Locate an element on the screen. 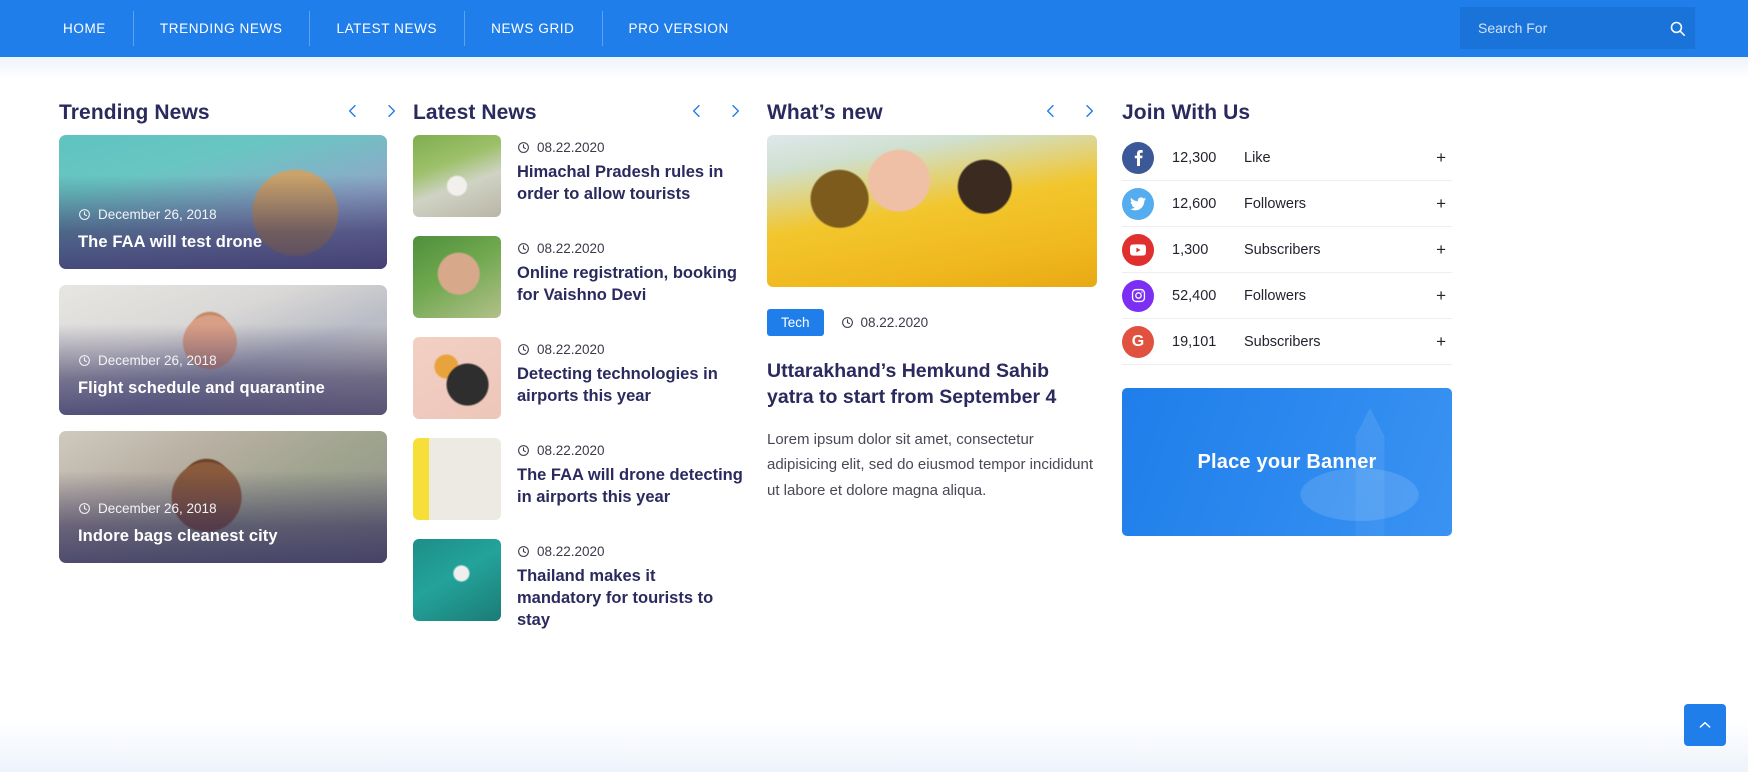 Image resolution: width=1748 pixels, height=772 pixels. footer-gradient-strip is located at coordinates (874, 746).